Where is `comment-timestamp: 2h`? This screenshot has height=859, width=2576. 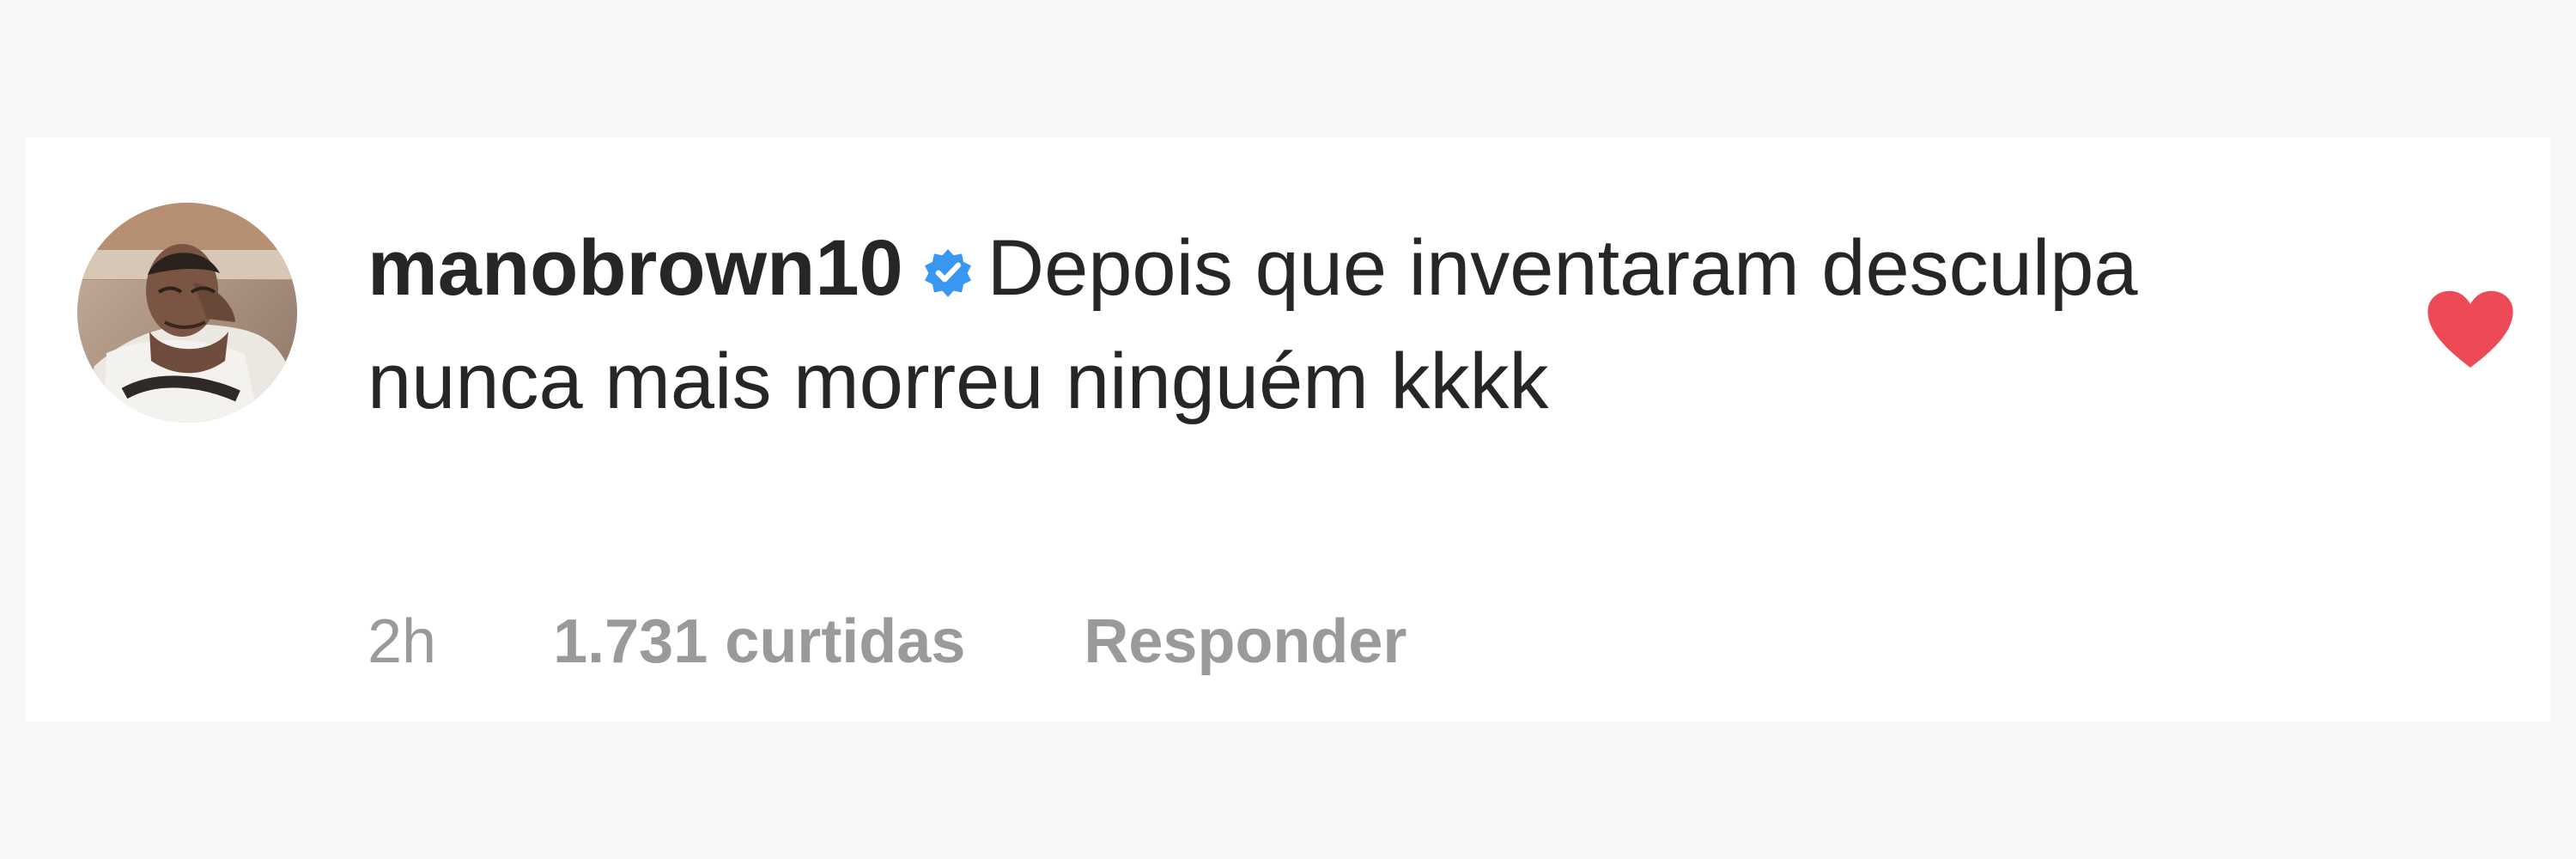
comment-timestamp: 2h is located at coordinates (402, 641).